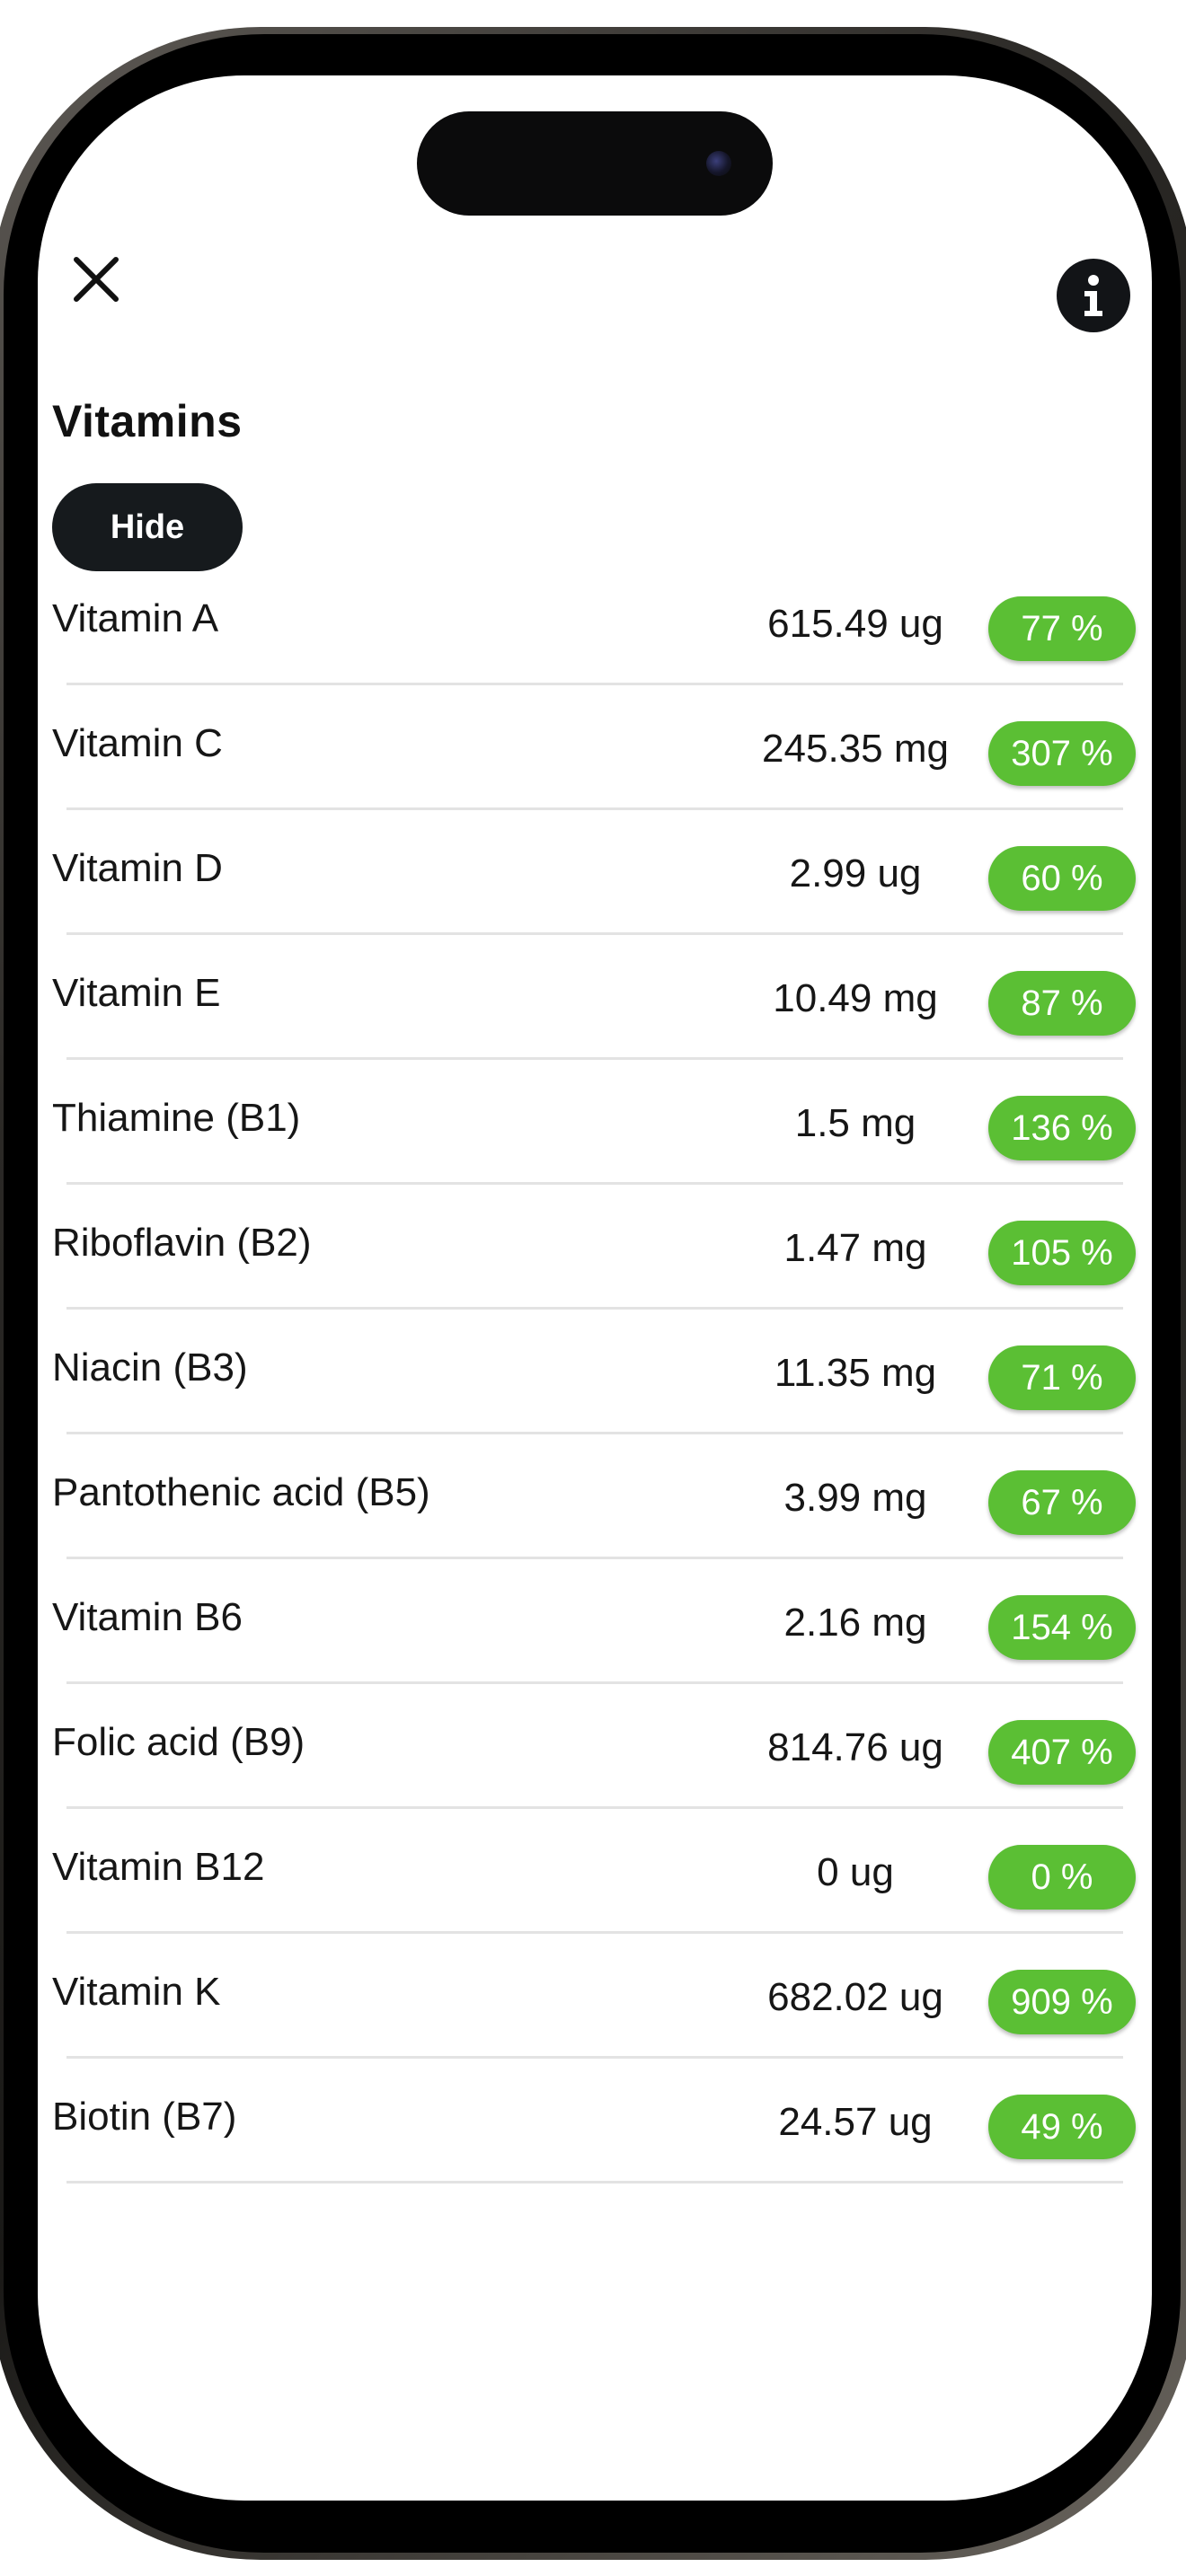 The height and width of the screenshot is (2576, 1186). What do you see at coordinates (595, 1158) in the screenshot?
I see `list-item: Thiamine (B1) 1.5 mg 136 %` at bounding box center [595, 1158].